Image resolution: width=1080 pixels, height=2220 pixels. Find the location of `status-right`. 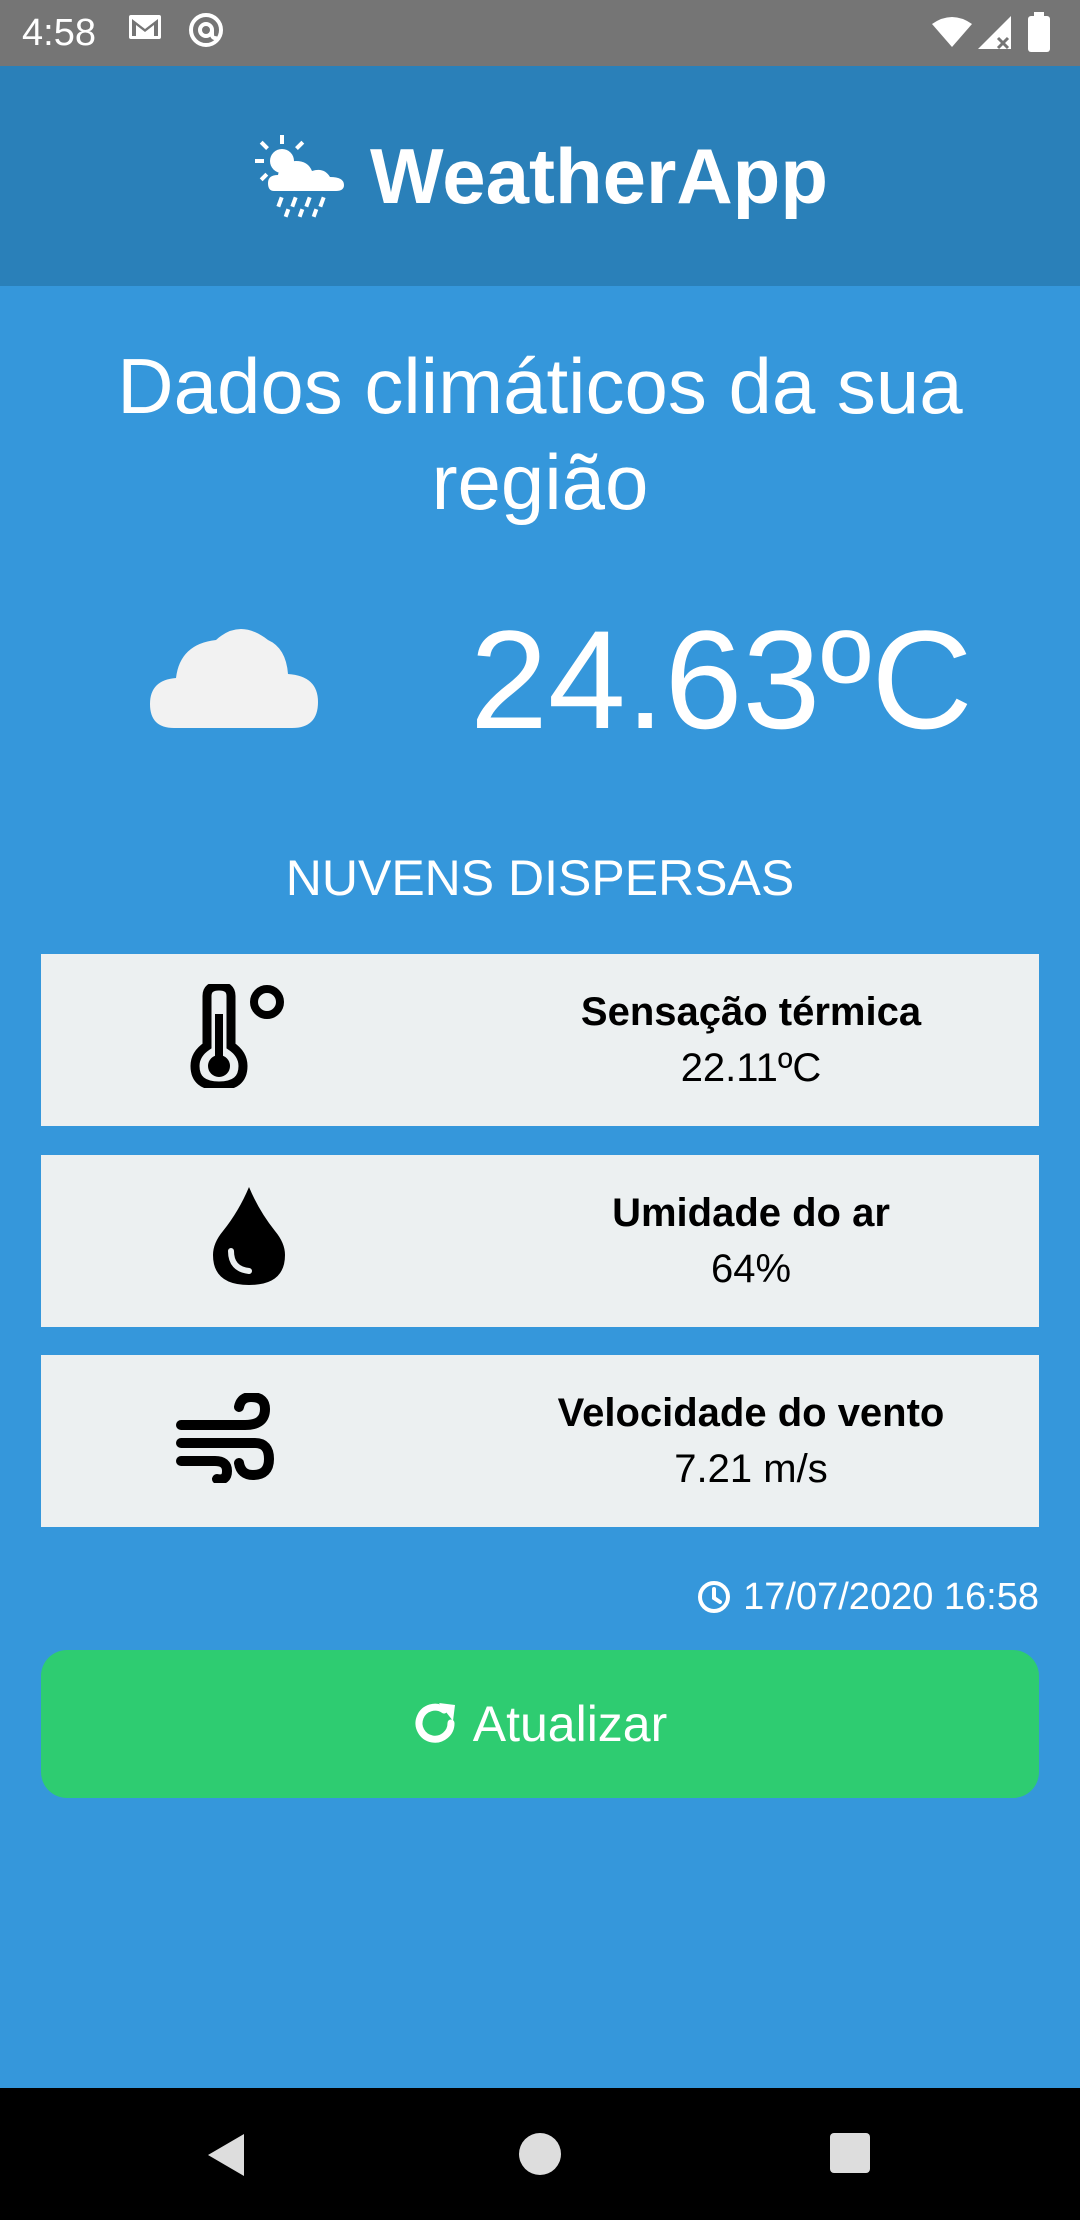

status-right is located at coordinates (997, 33).